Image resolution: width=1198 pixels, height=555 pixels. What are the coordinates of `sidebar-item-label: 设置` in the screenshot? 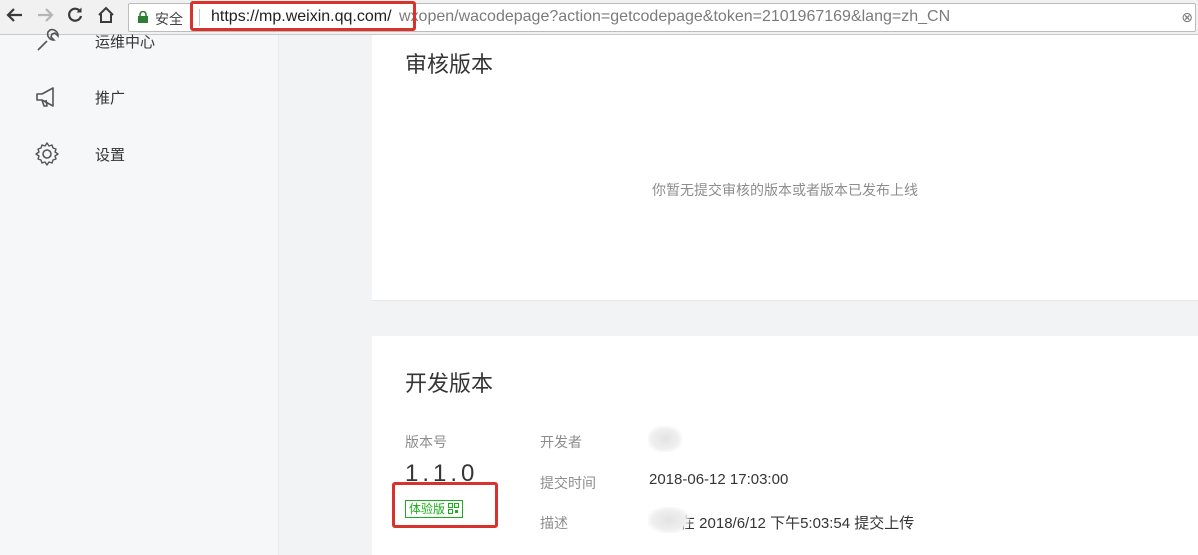 It's located at (110, 155).